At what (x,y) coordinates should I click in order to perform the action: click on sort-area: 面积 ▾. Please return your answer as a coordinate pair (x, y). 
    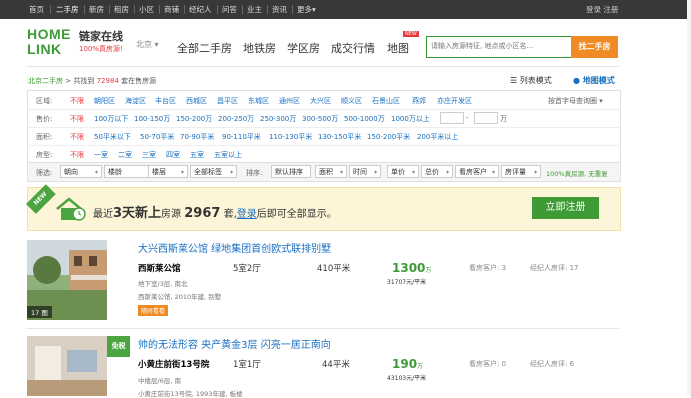
    Looking at the image, I should click on (331, 171).